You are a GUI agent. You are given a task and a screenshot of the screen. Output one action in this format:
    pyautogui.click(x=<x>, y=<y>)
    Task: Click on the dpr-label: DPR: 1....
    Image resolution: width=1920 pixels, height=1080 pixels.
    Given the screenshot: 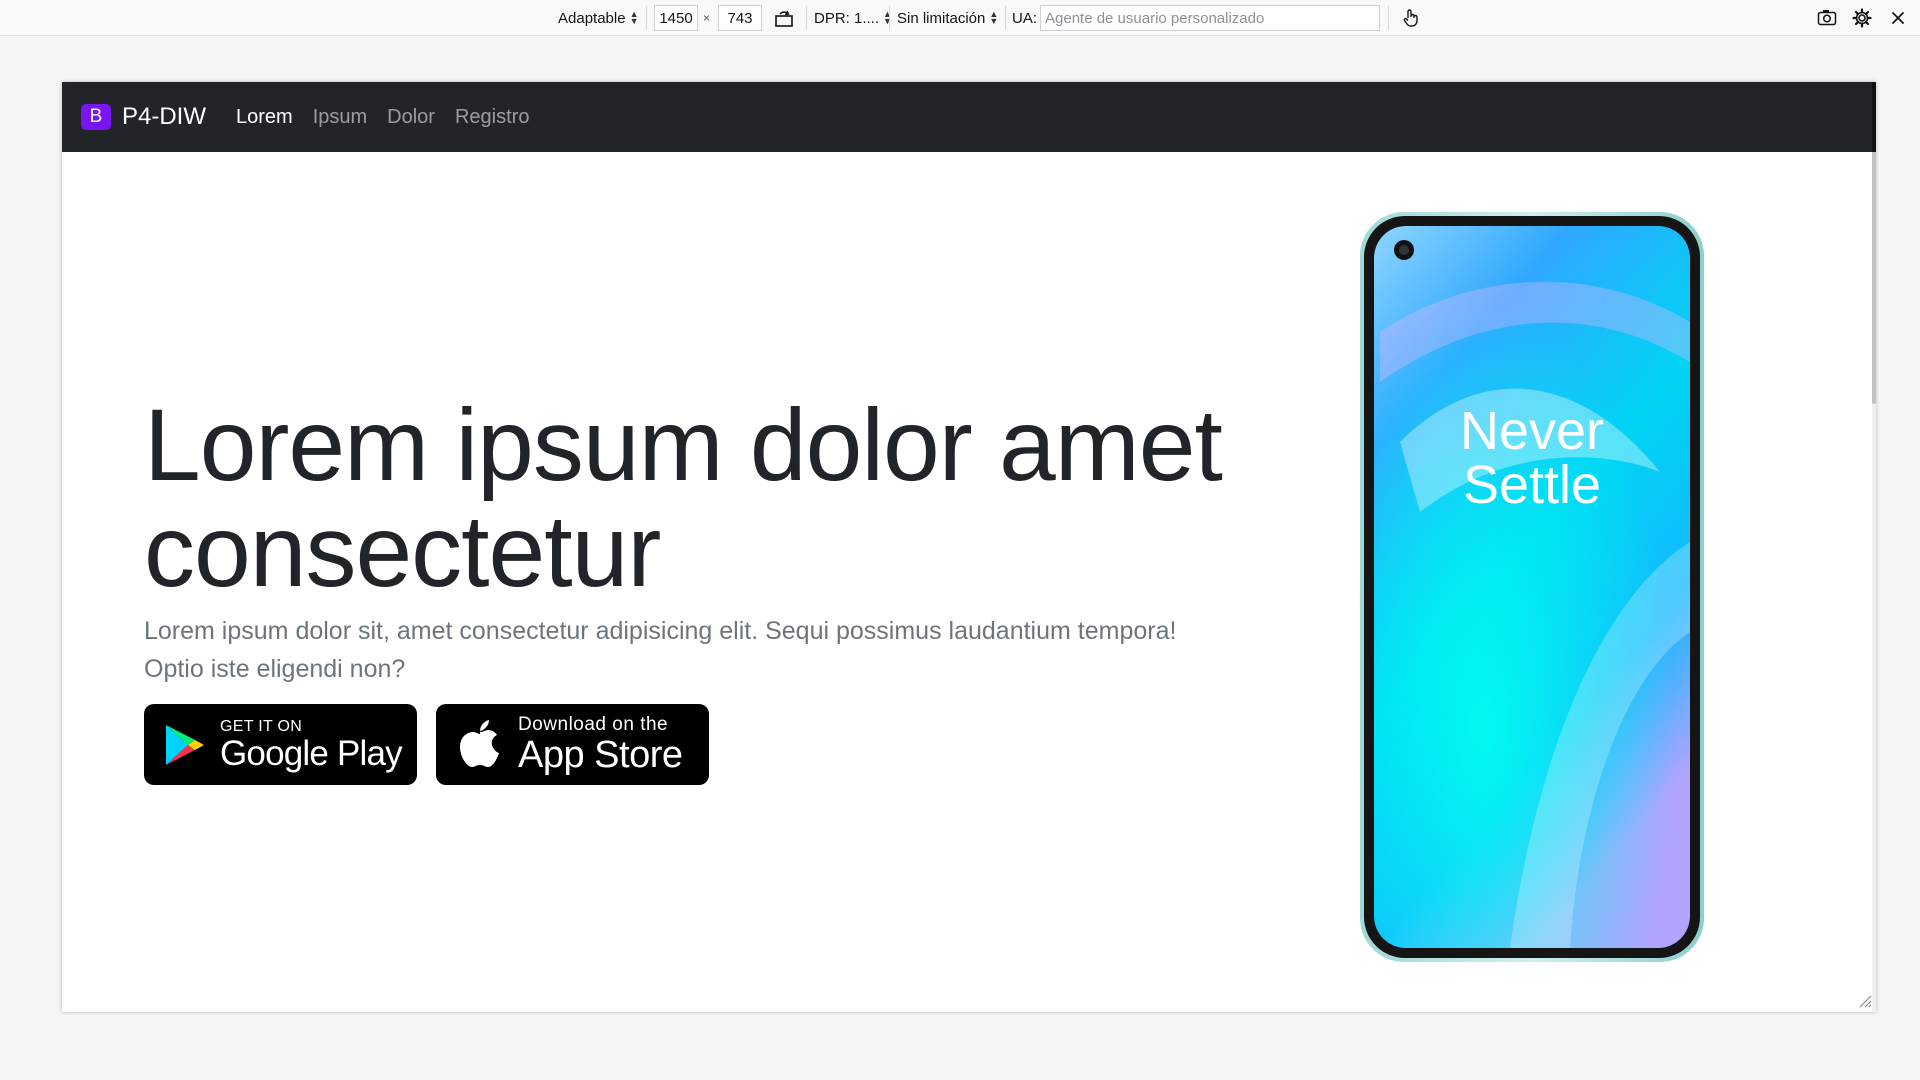 What is the action you would take?
    pyautogui.click(x=847, y=18)
    